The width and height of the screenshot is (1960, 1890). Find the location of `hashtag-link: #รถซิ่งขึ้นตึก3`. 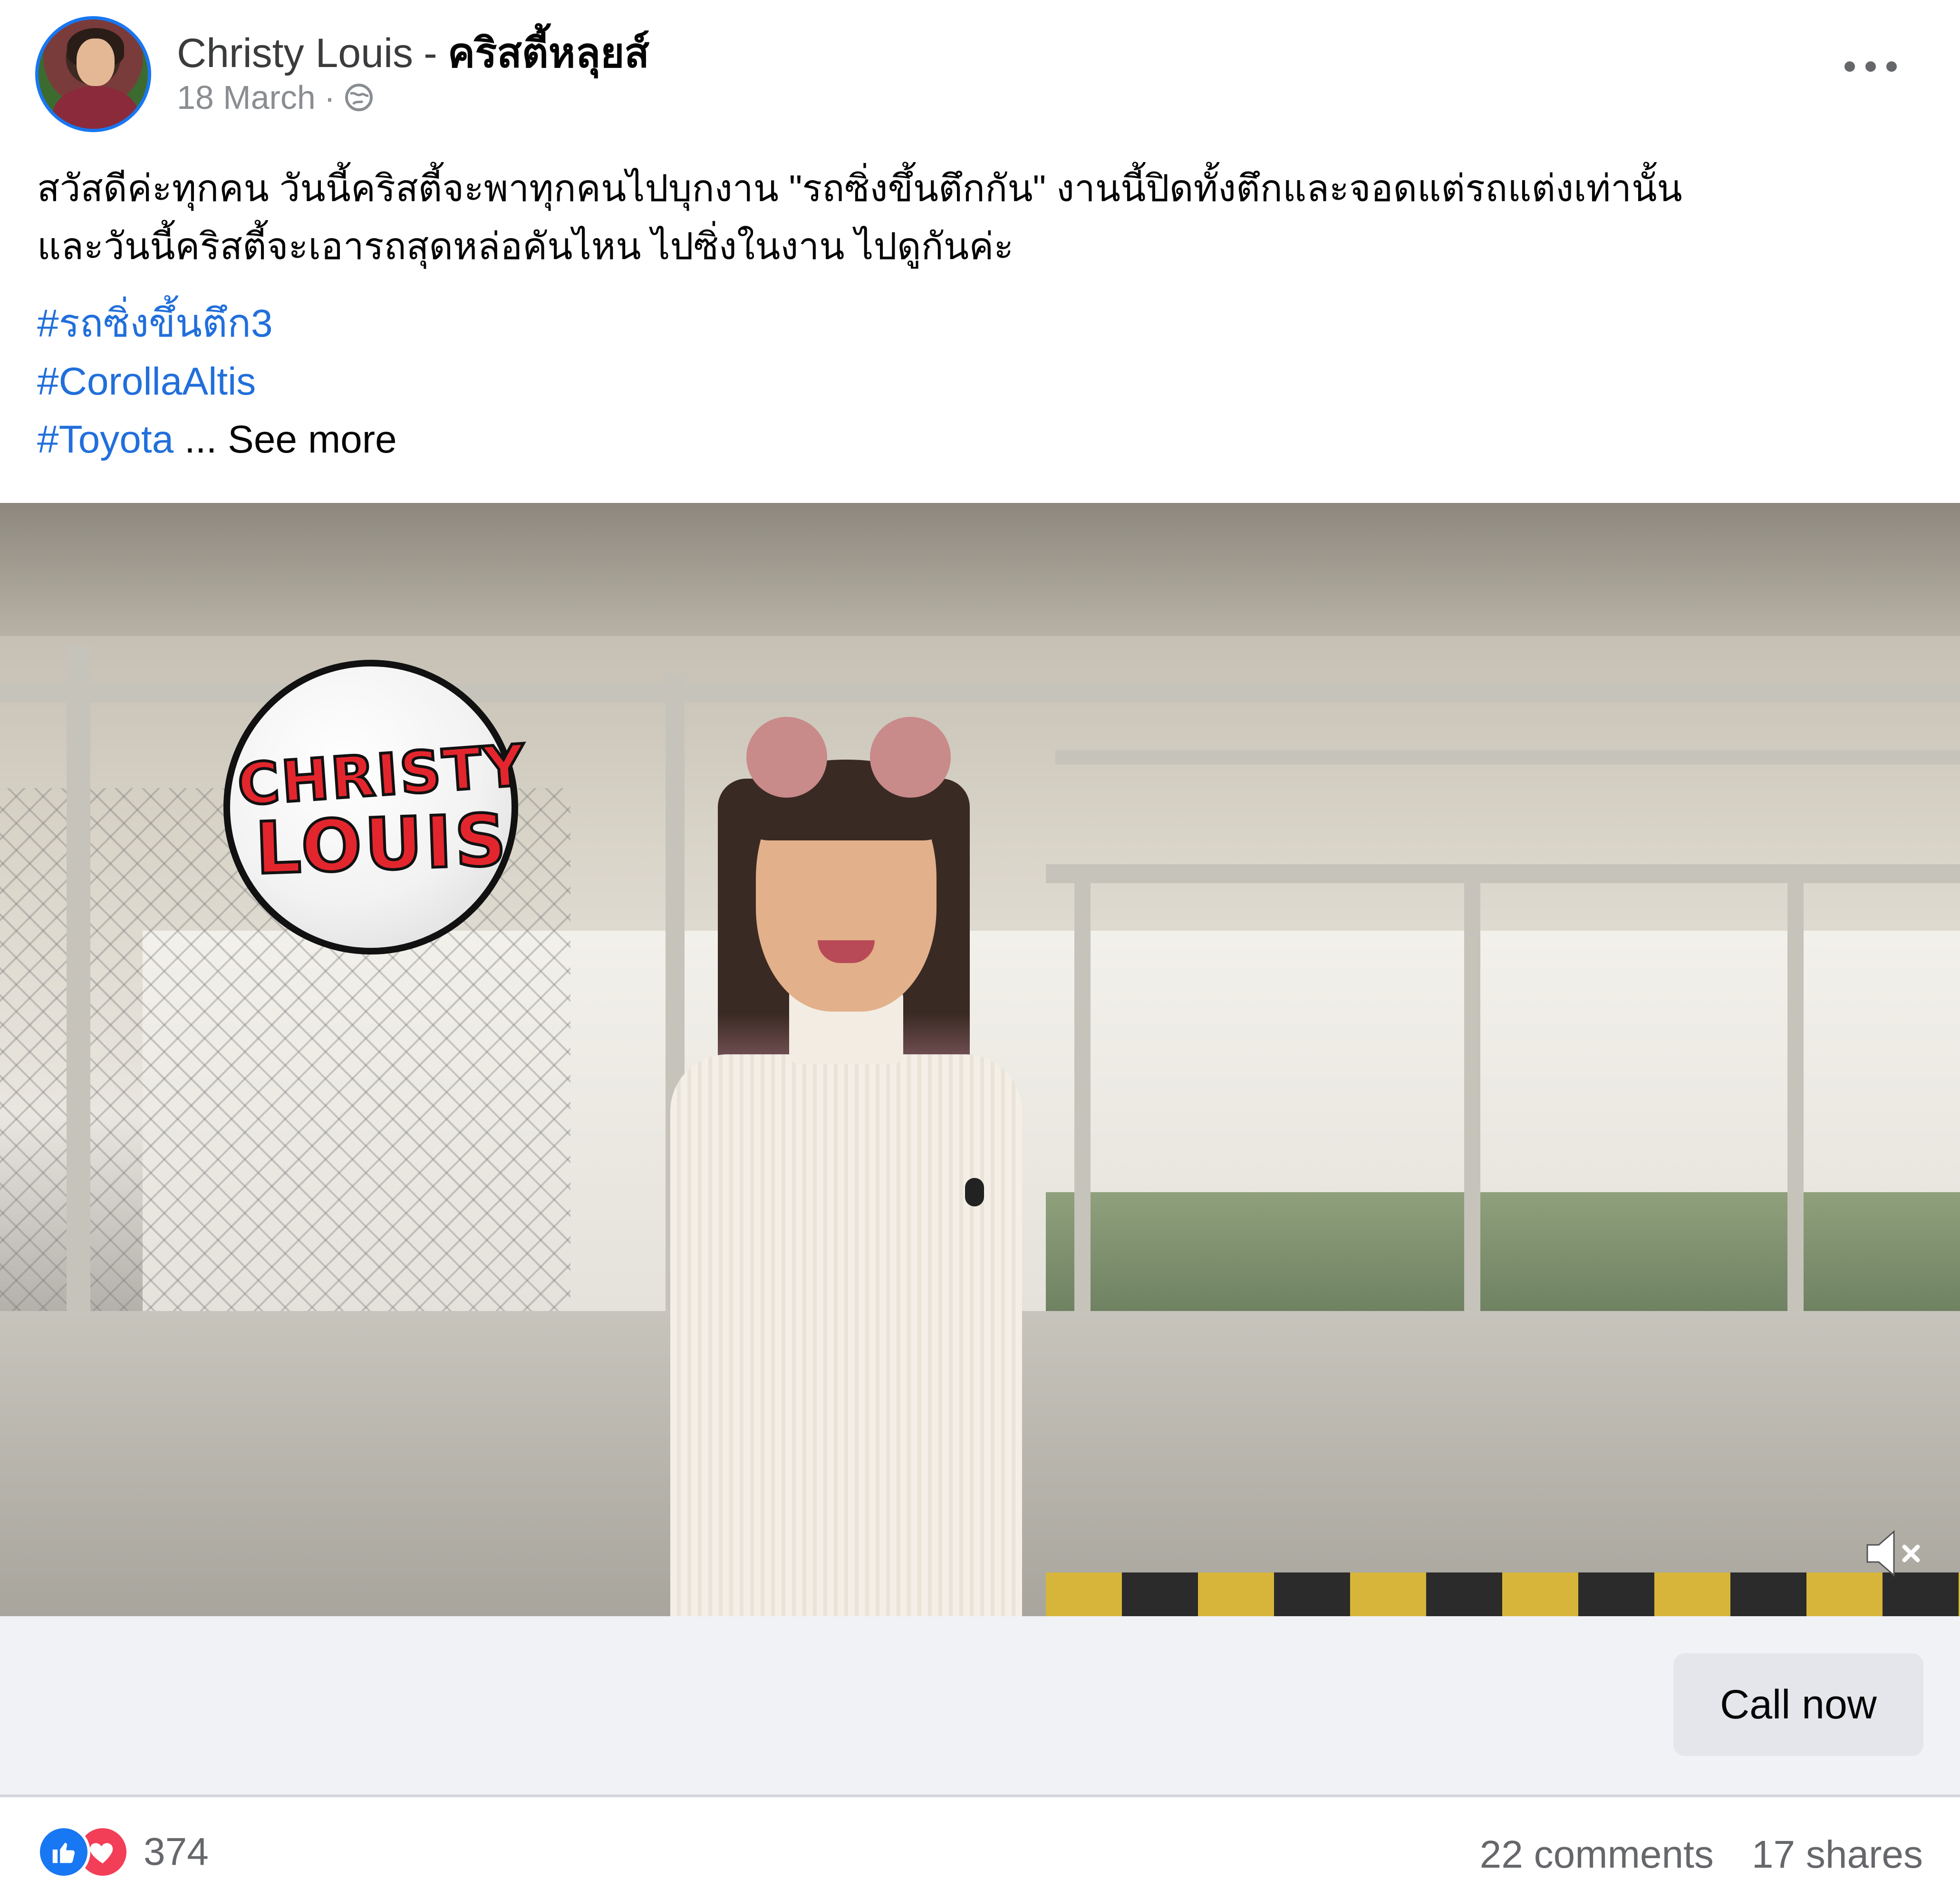

hashtag-link: #รถซิ่งขึ้นตึก3 is located at coordinates (217, 324).